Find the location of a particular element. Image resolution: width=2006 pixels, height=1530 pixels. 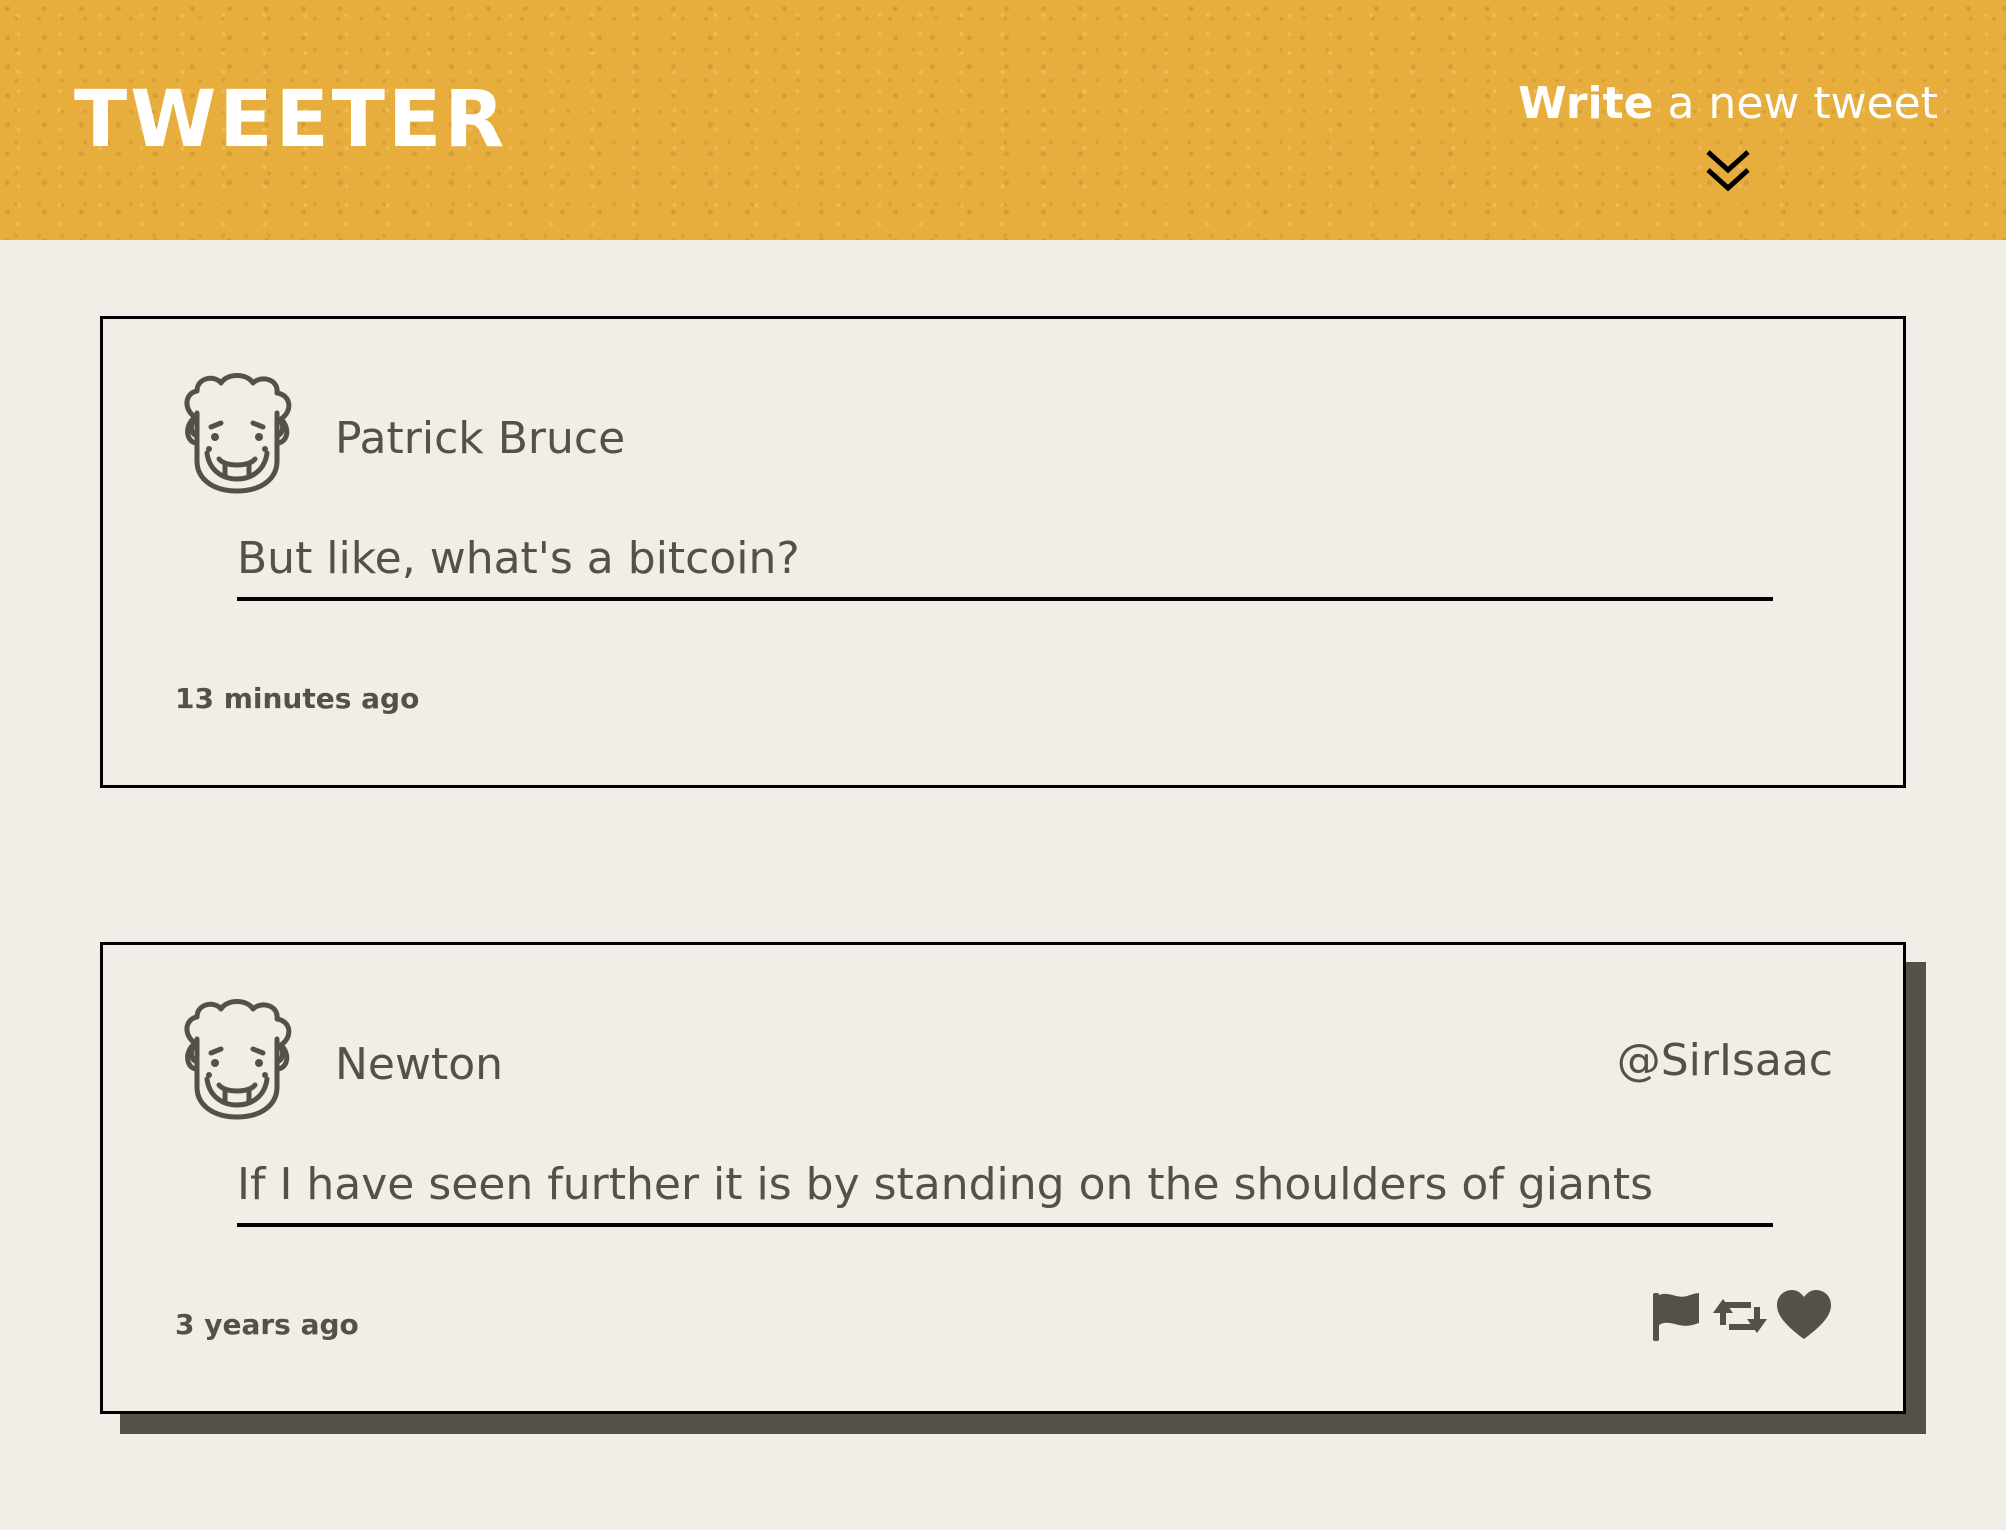

retweet-icon is located at coordinates (1740, 1316).